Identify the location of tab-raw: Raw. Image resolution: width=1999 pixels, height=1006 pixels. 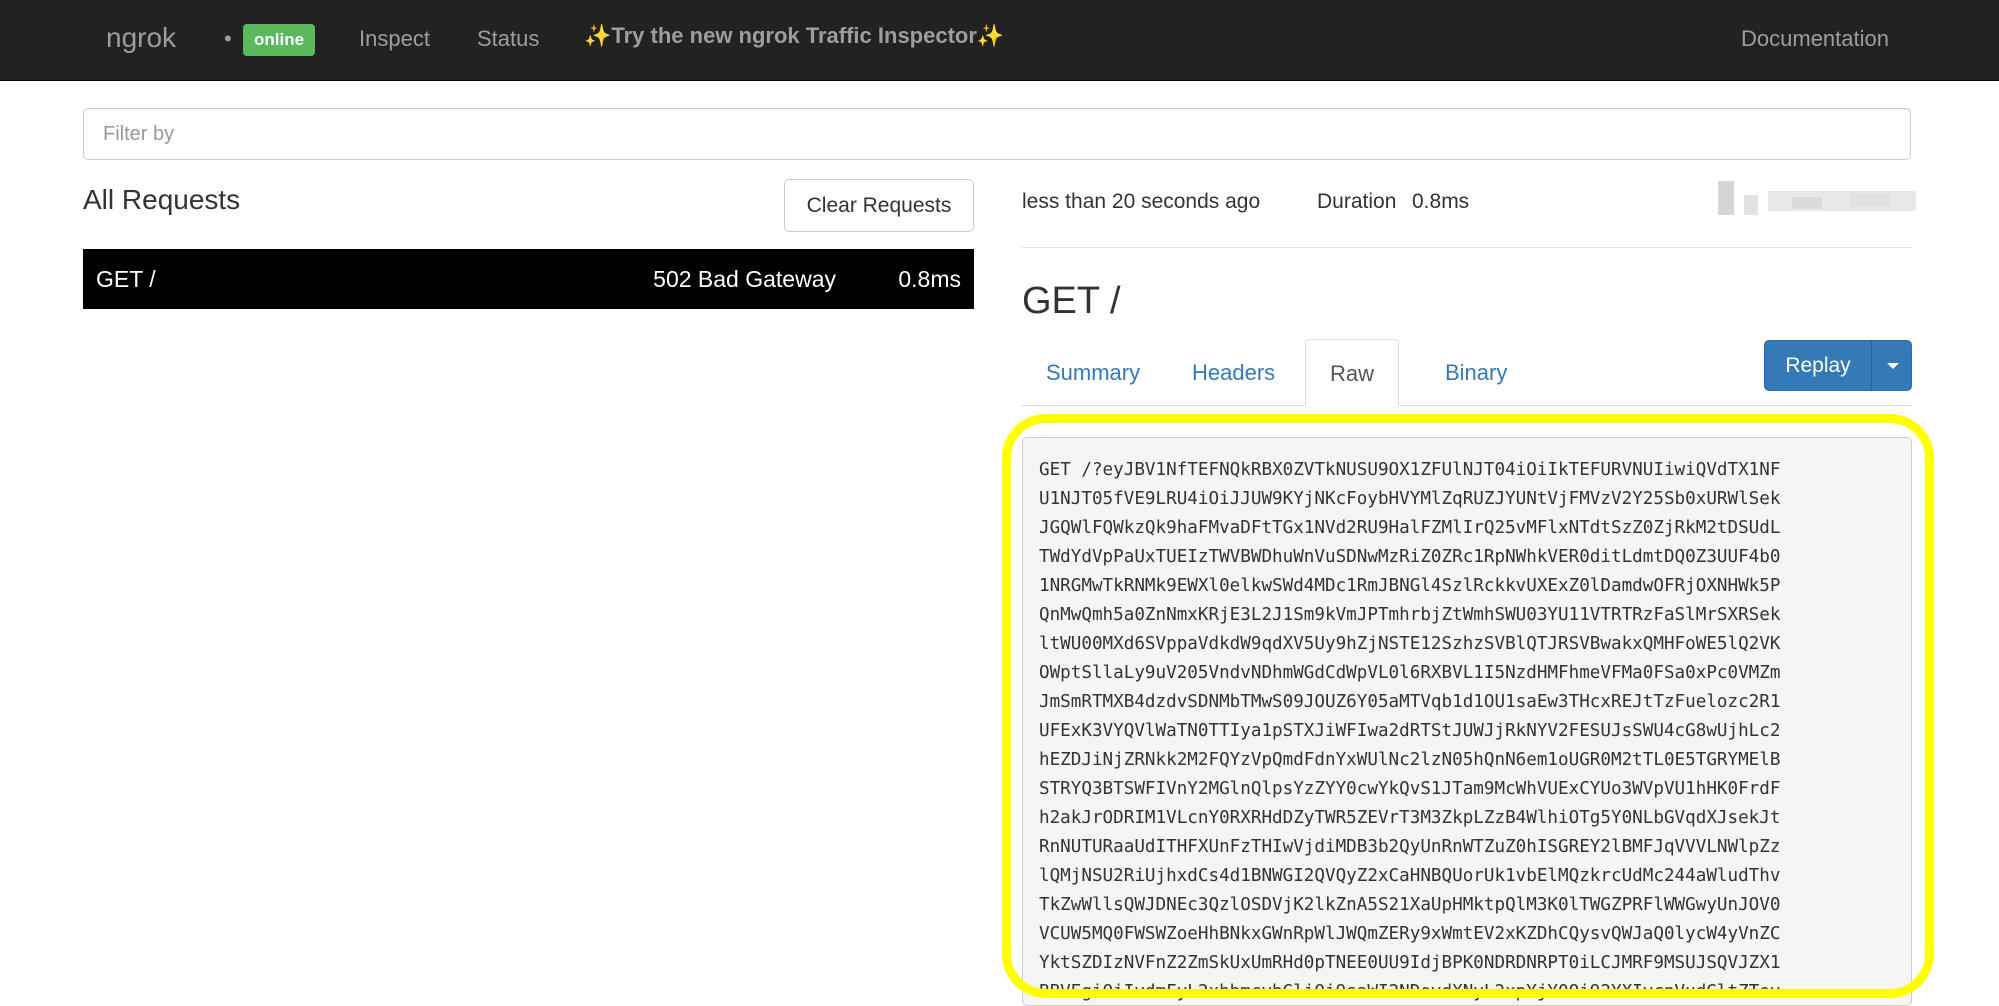
(1352, 372).